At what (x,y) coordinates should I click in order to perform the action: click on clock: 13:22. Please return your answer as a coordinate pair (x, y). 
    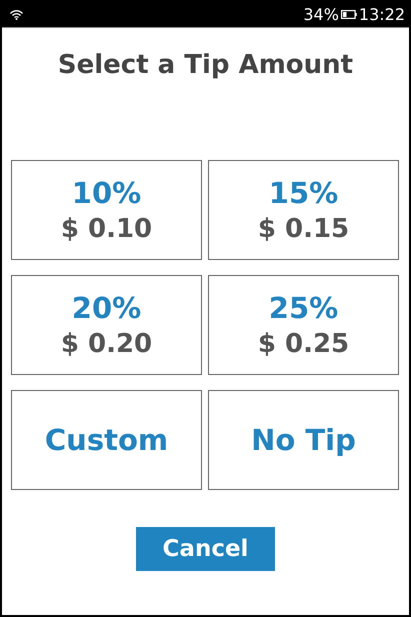
    Looking at the image, I should click on (381, 14).